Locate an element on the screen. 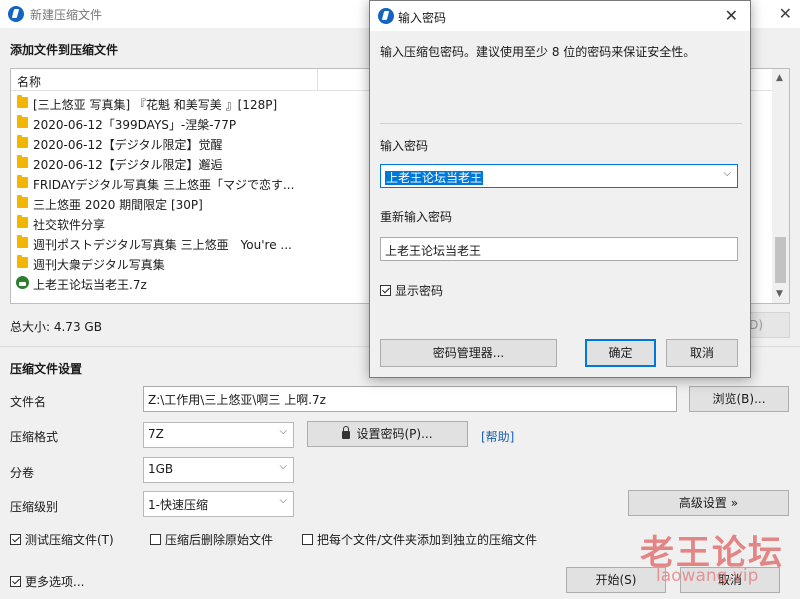 This screenshot has width=800, height=599. show-password-label: 显示密码 is located at coordinates (419, 291).